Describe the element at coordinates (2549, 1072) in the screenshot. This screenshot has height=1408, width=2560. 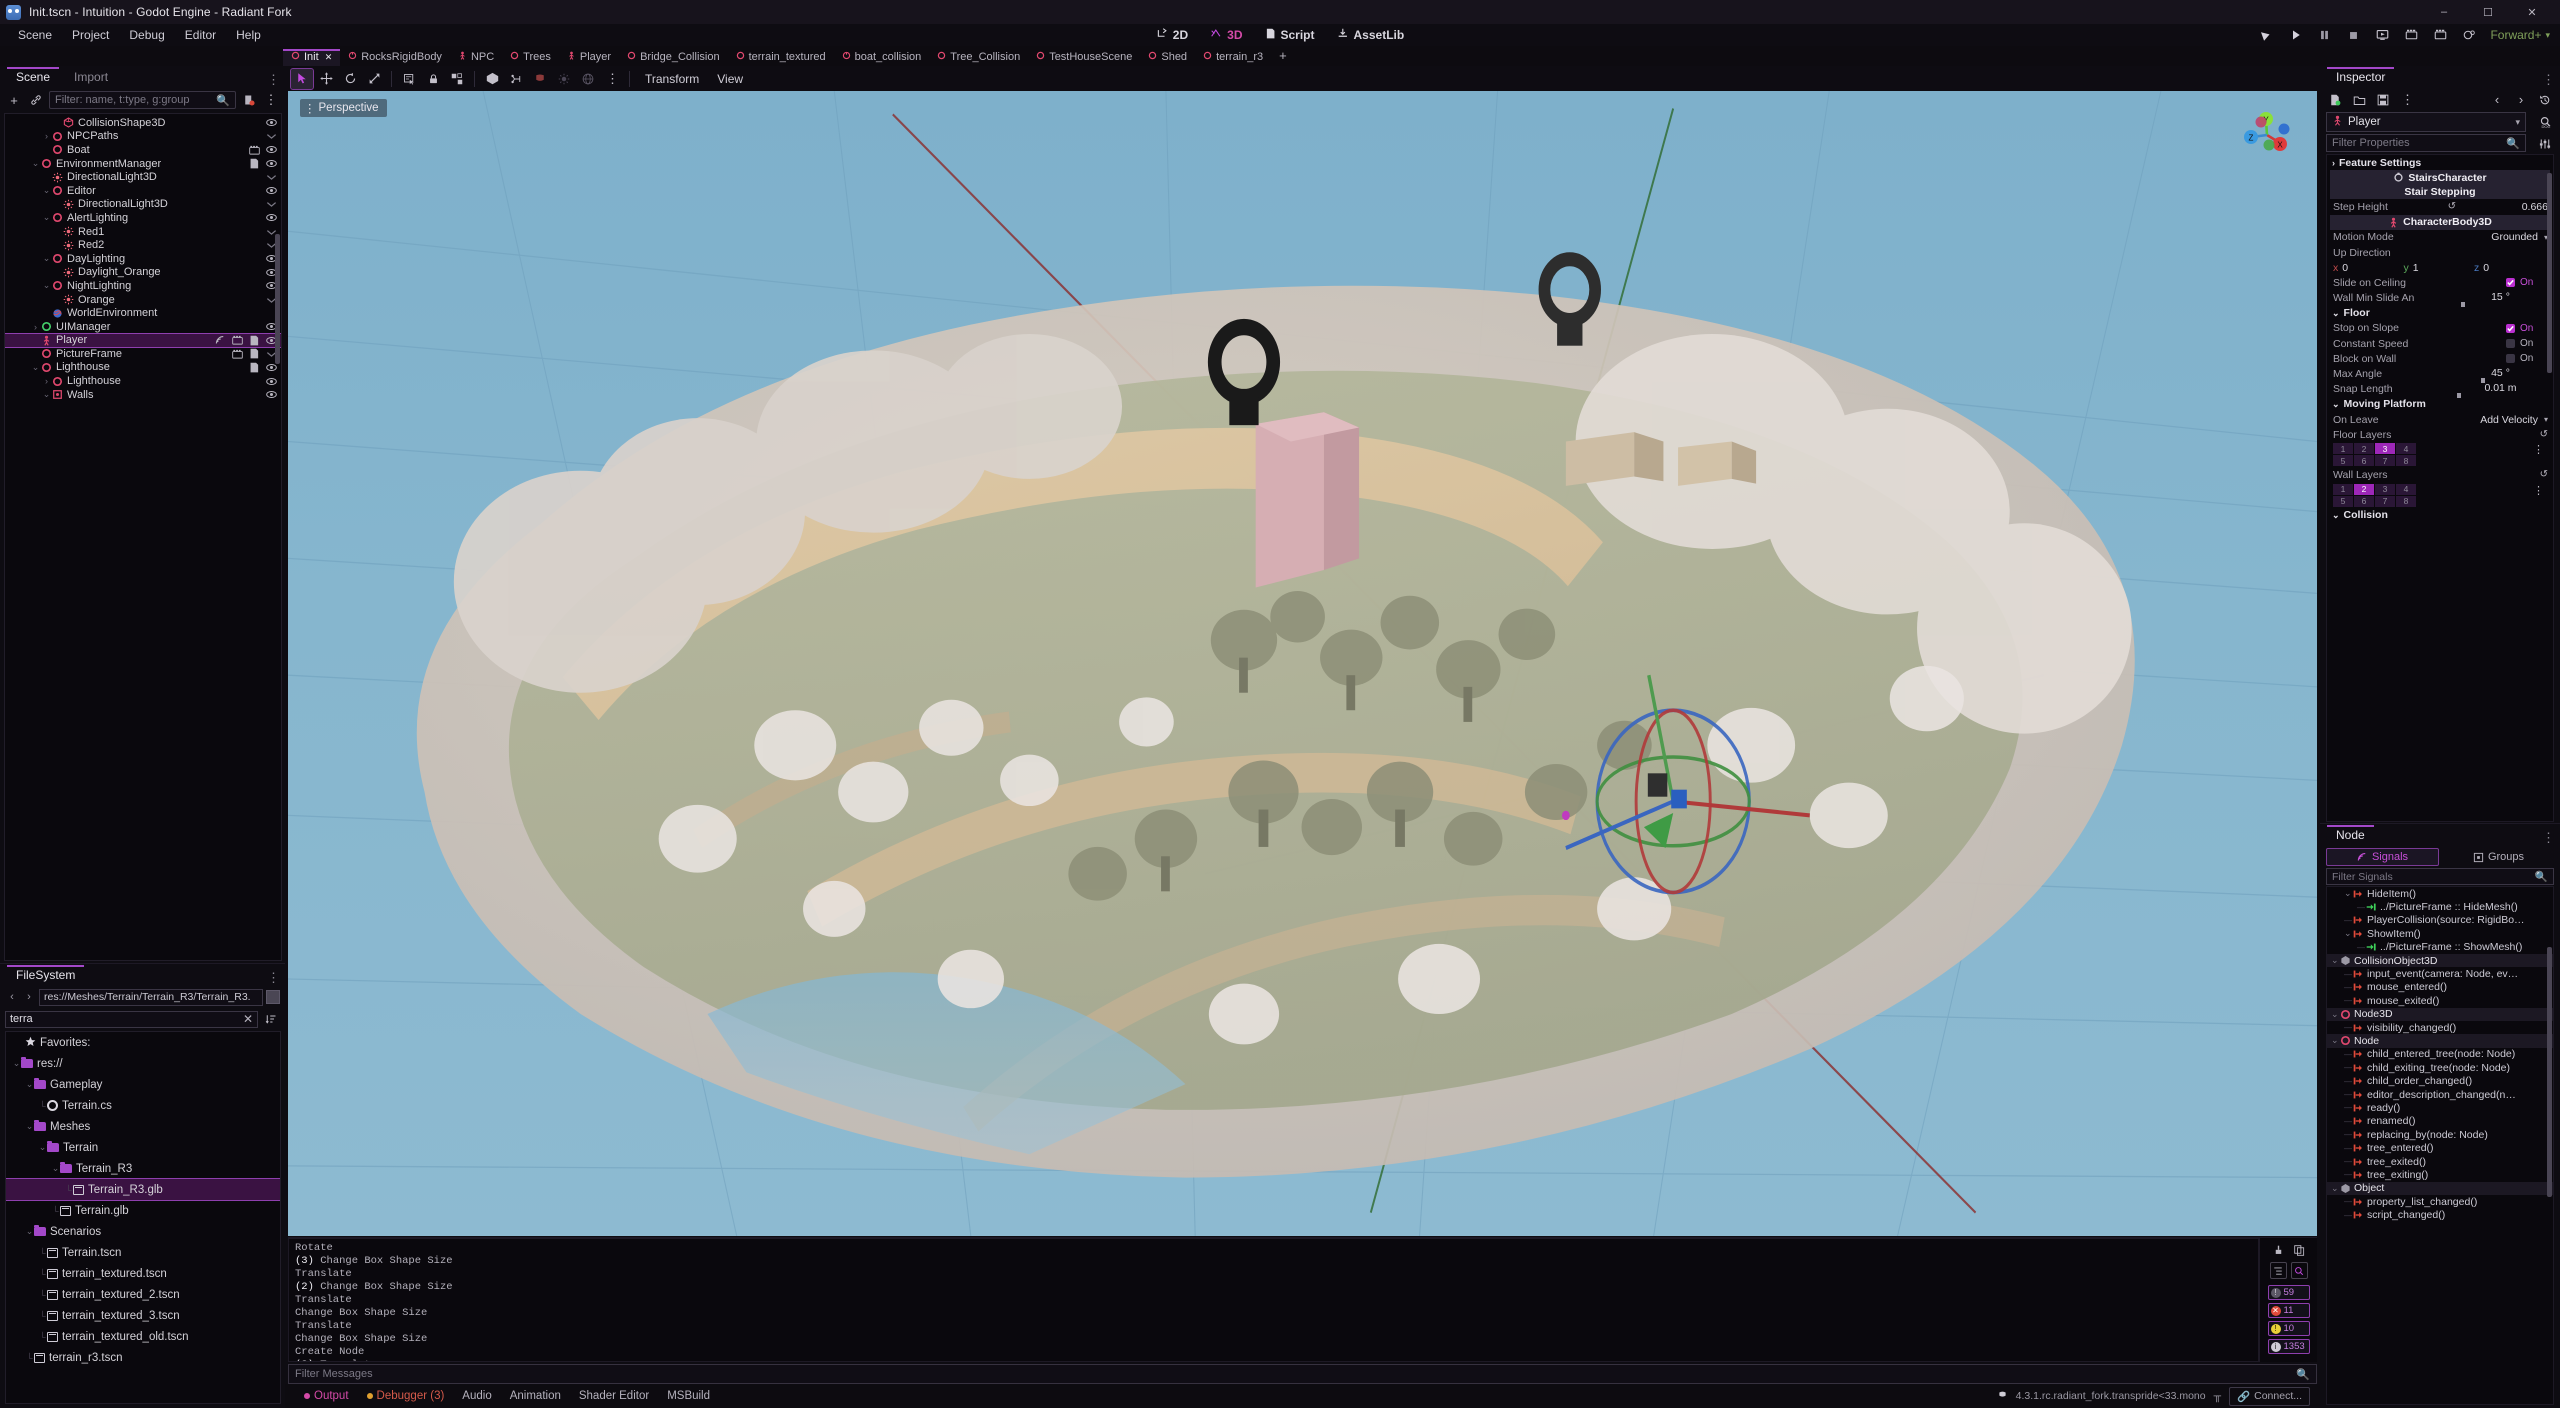
I see `signals-scrollbar` at that location.